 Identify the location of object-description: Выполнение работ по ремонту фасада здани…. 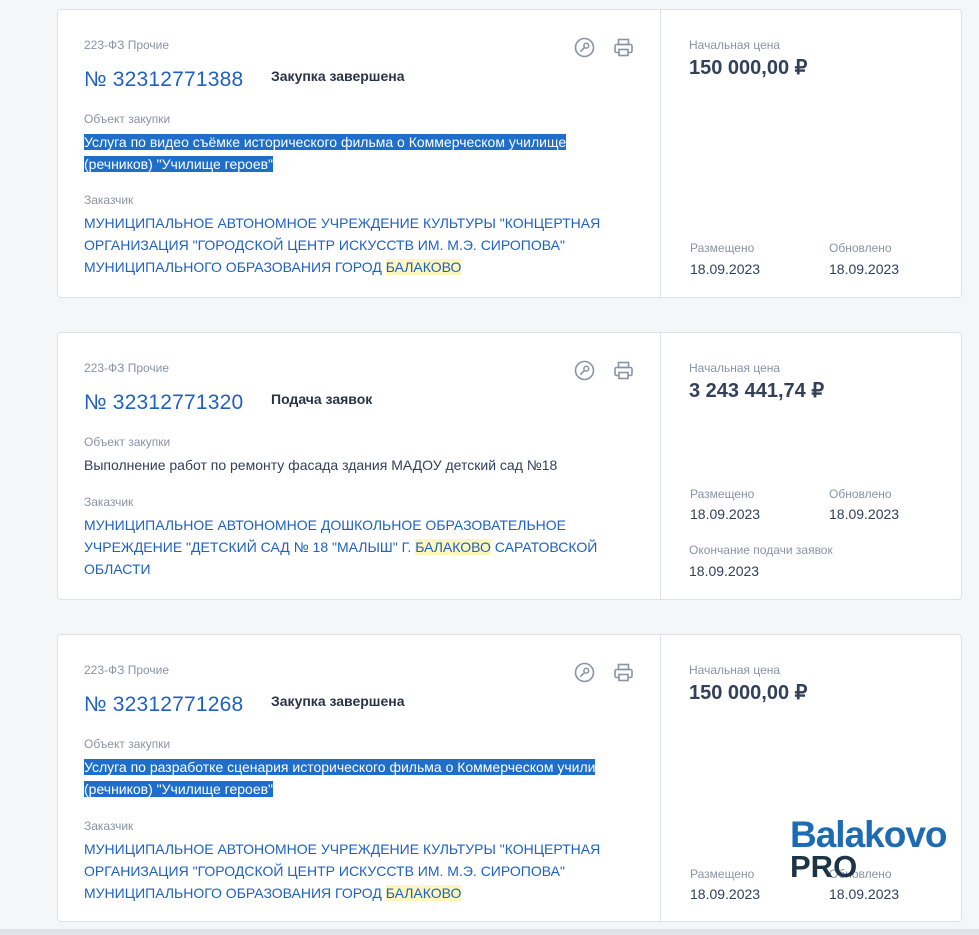
(354, 465).